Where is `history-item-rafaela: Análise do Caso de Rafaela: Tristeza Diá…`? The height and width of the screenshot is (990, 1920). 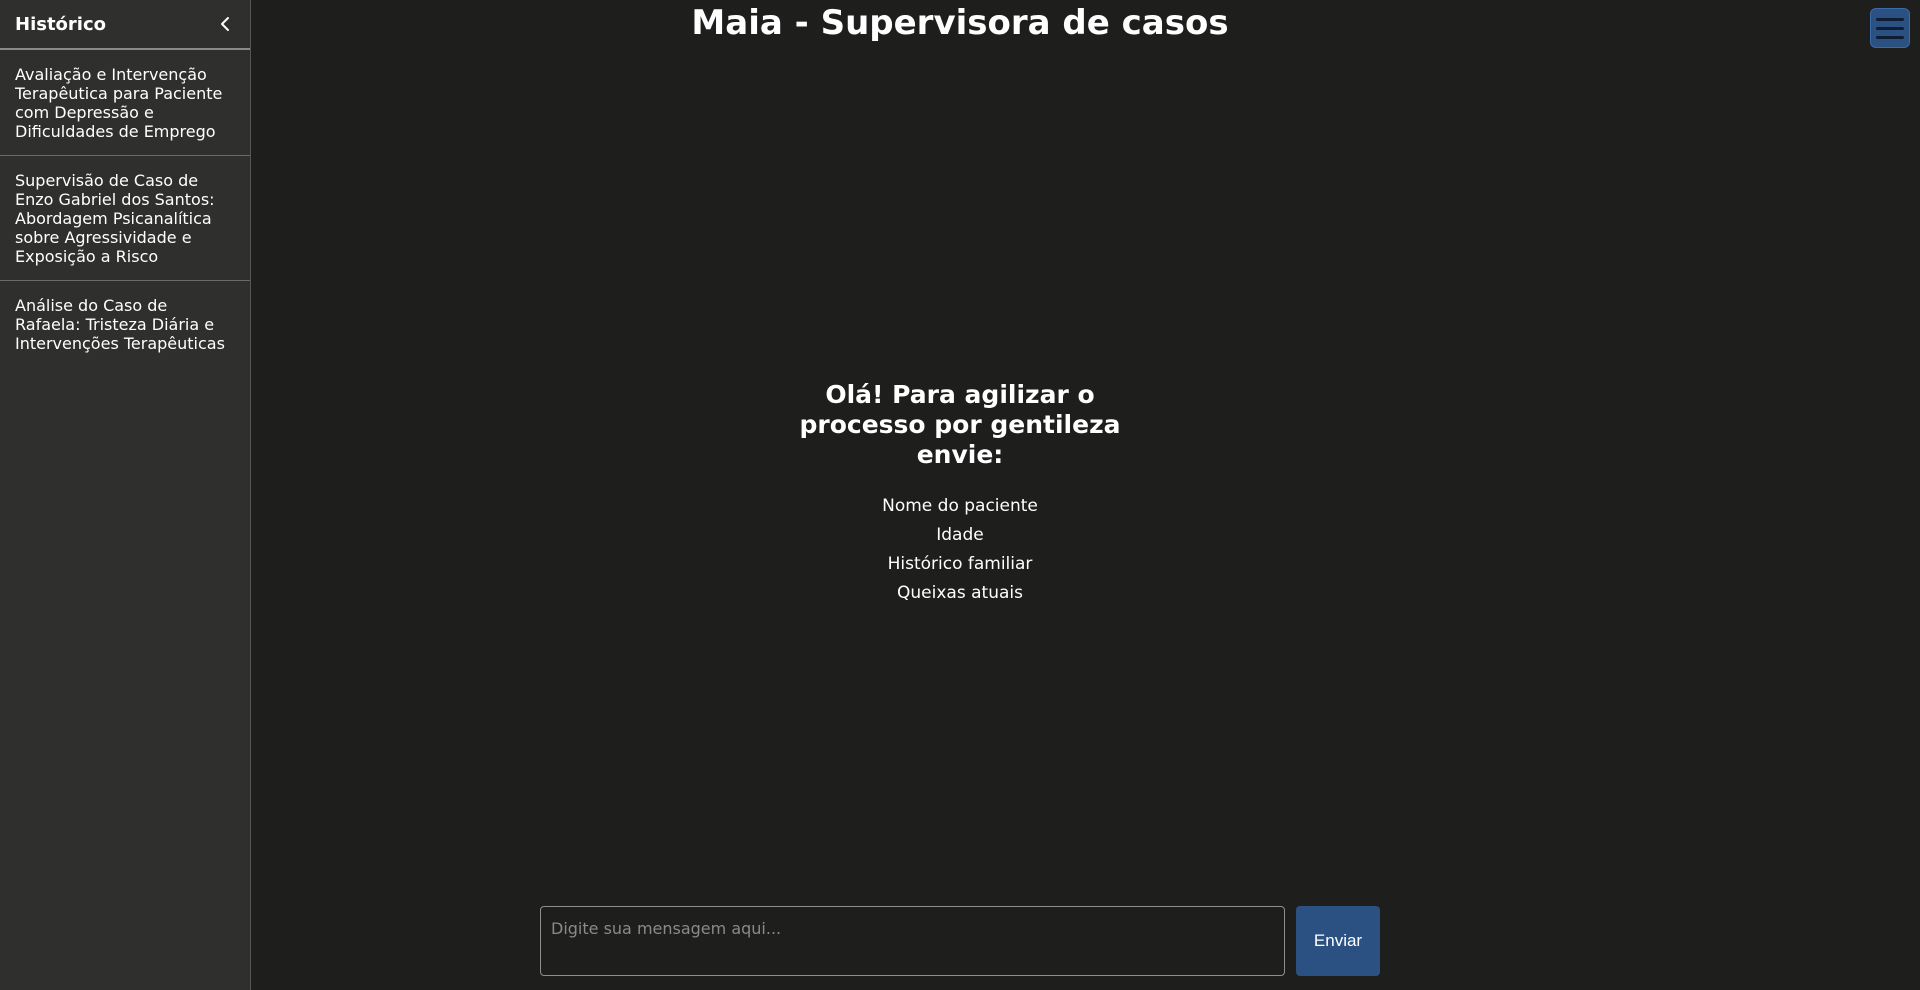 history-item-rafaela: Análise do Caso de Rafaela: Tristeza Diá… is located at coordinates (125, 324).